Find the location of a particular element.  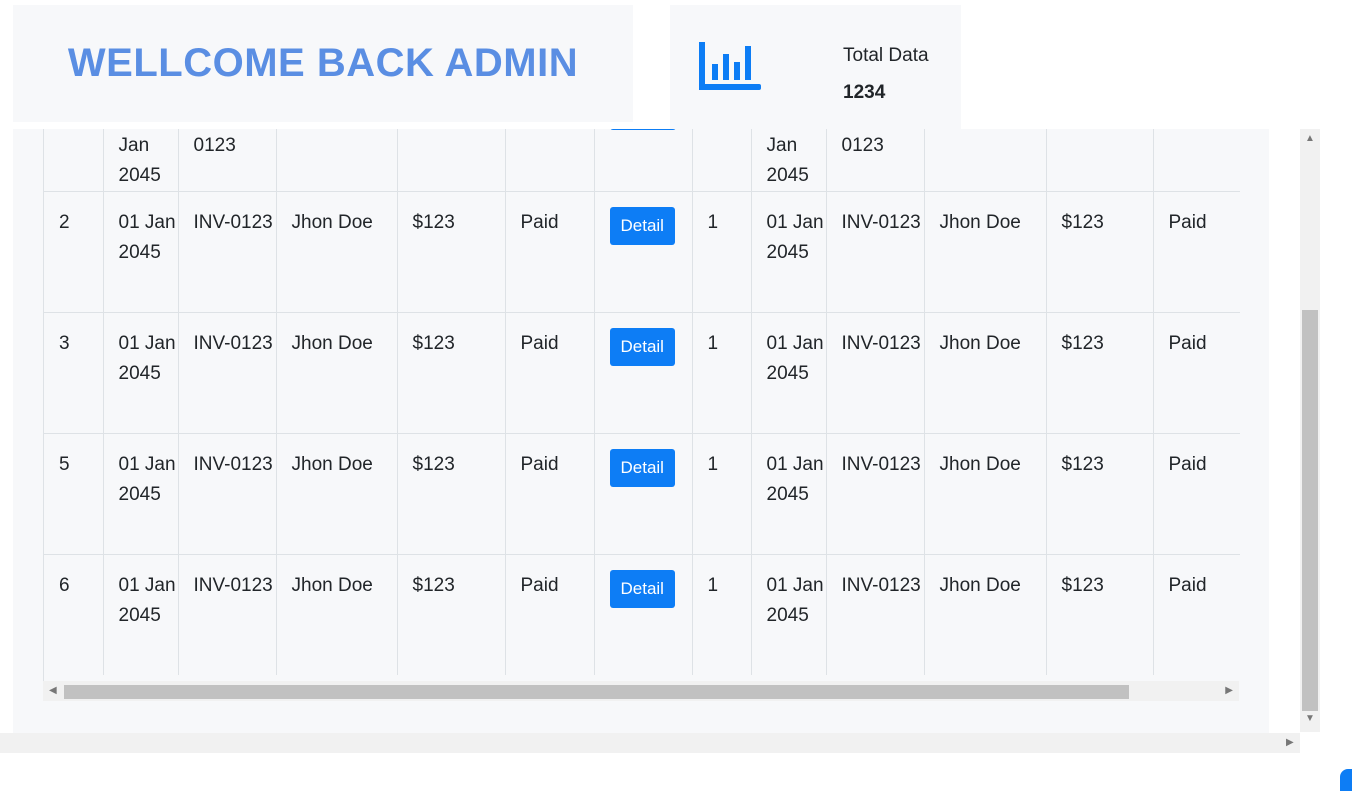

welcome-card: WELLCOME BACK ADMIN is located at coordinates (323, 63).